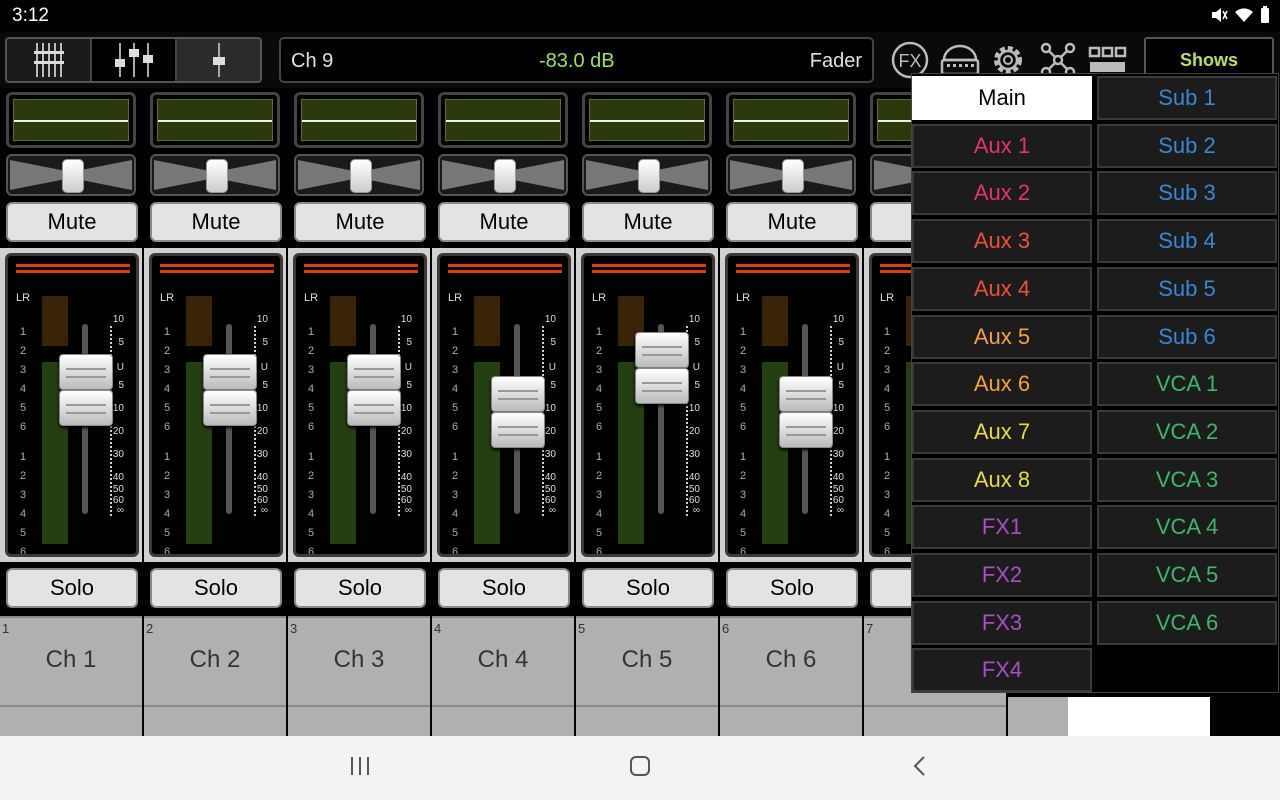 This screenshot has height=800, width=1280. I want to click on bus-option-sub-3: Sub 3, so click(1187, 193).